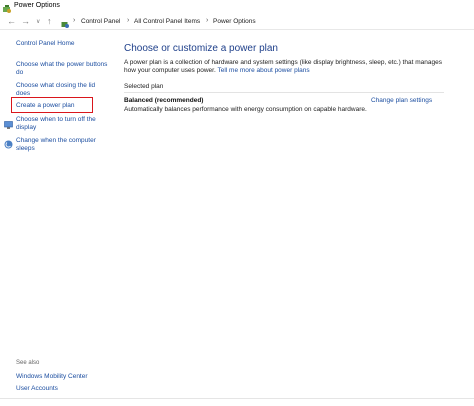 The image size is (474, 406). I want to click on sidebar-item-create-power-plan: Create a power plan, so click(62, 106).